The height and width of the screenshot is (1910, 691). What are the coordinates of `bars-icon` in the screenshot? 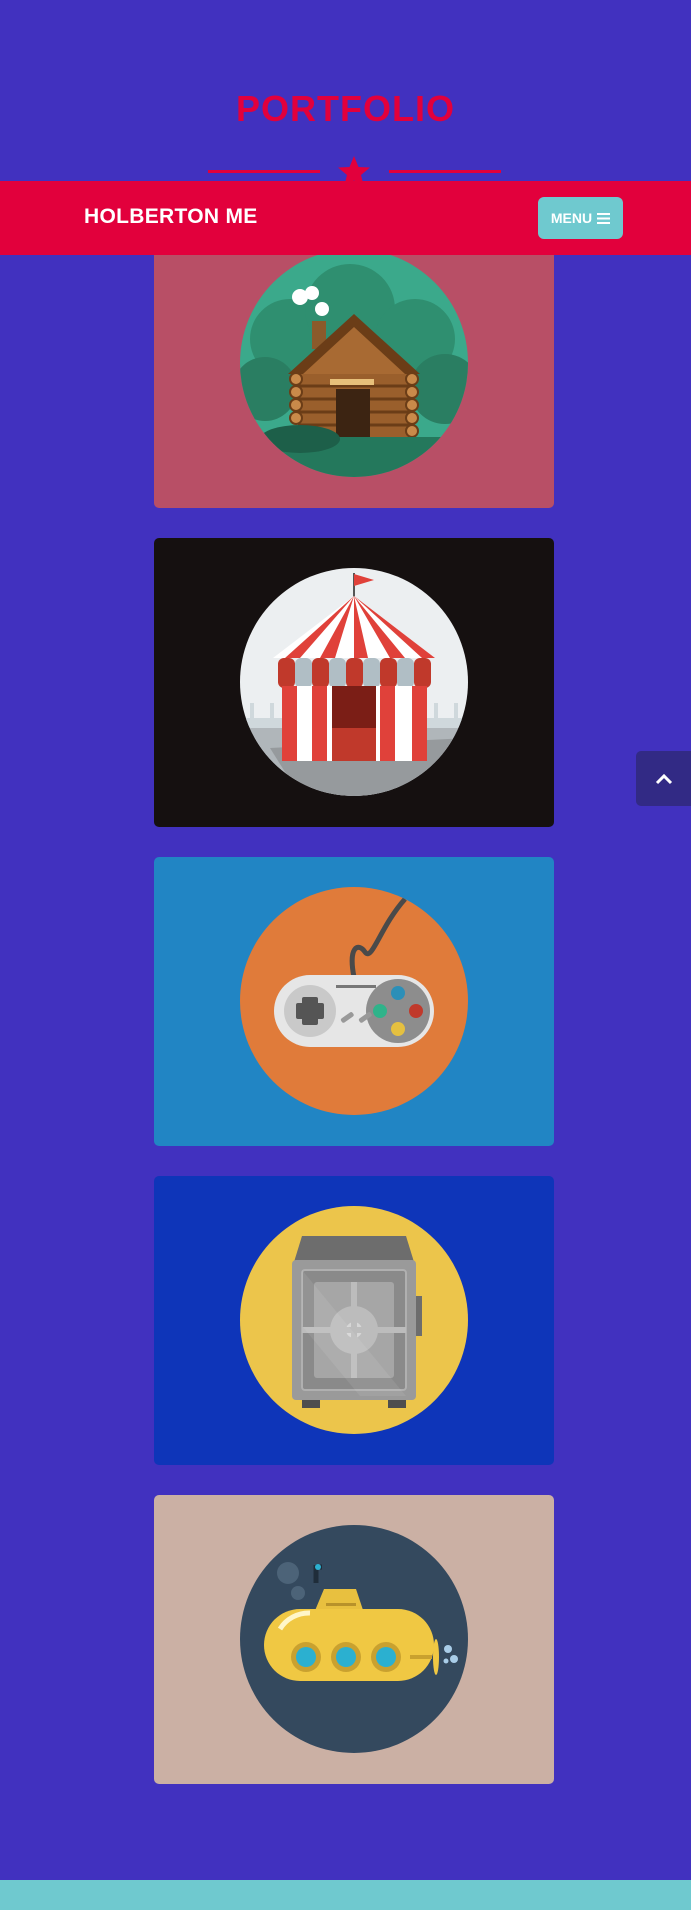 It's located at (604, 218).